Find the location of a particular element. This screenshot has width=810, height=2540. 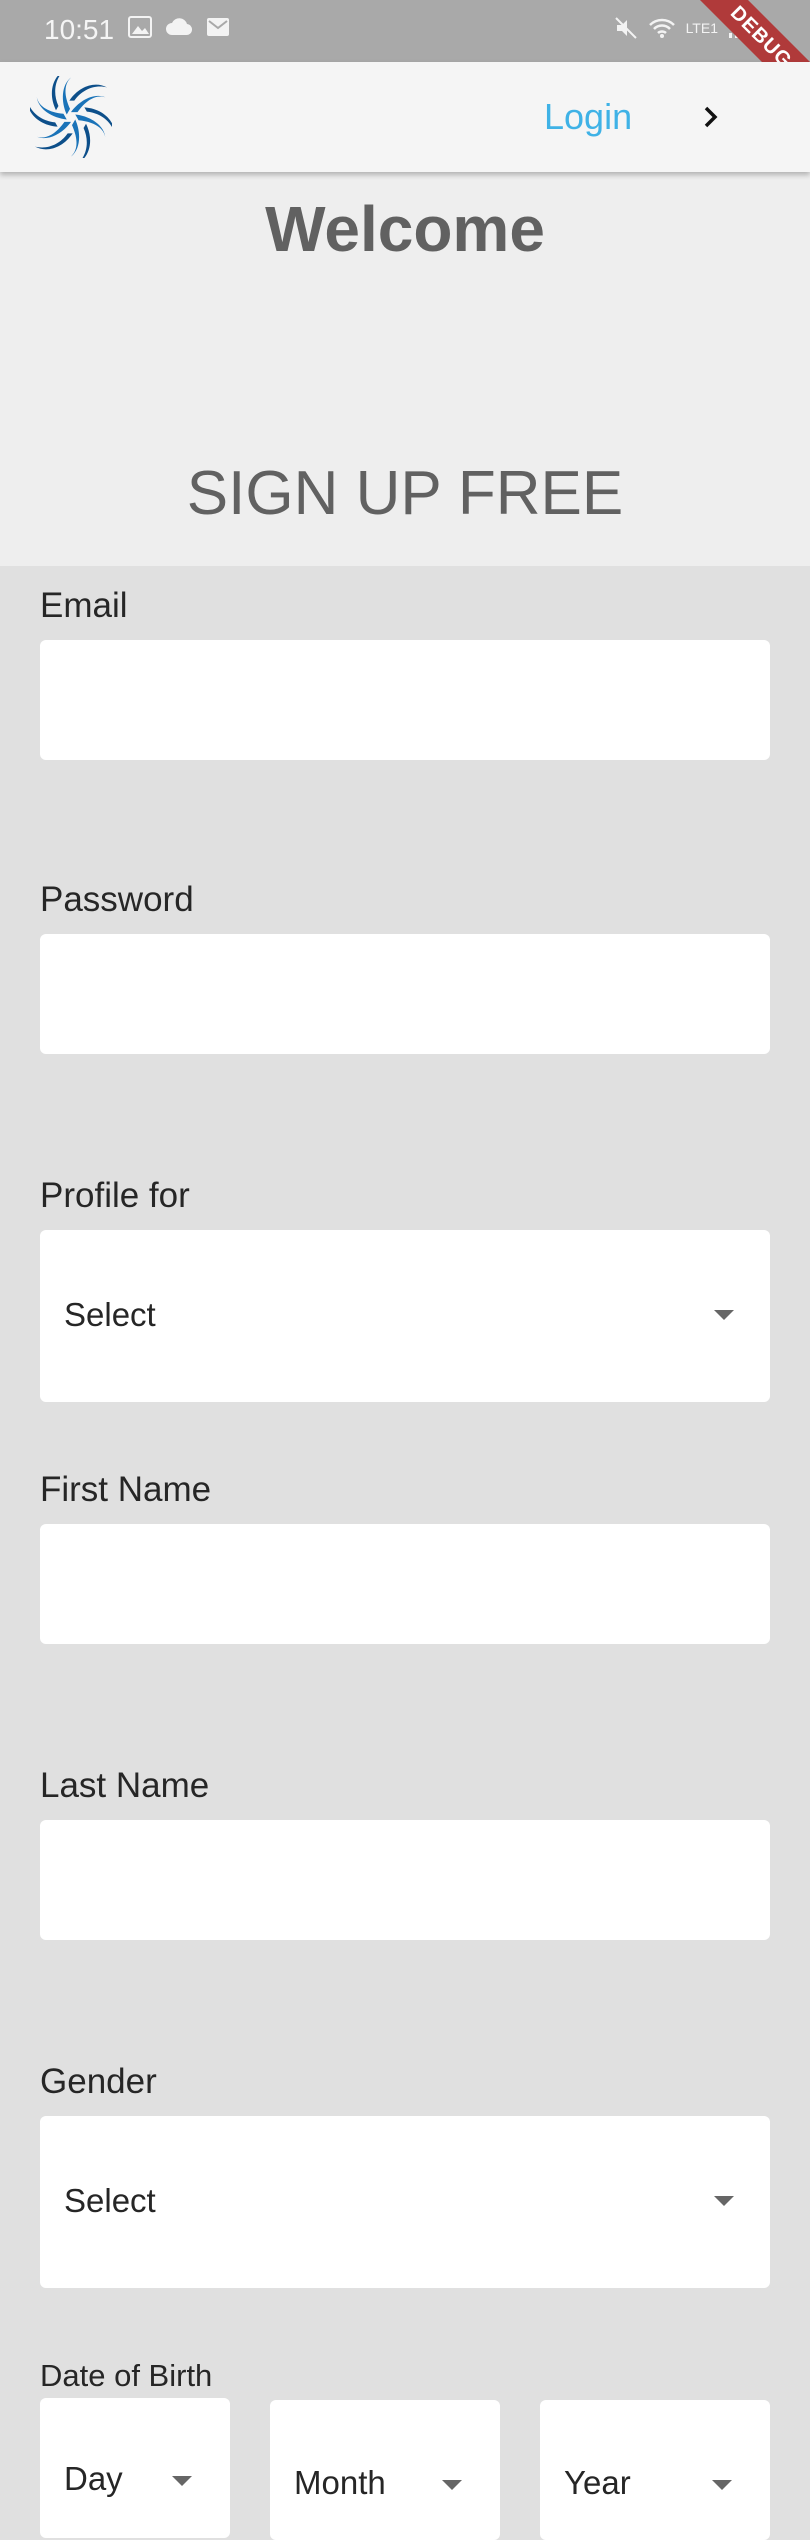

notification-icons is located at coordinates (179, 27).